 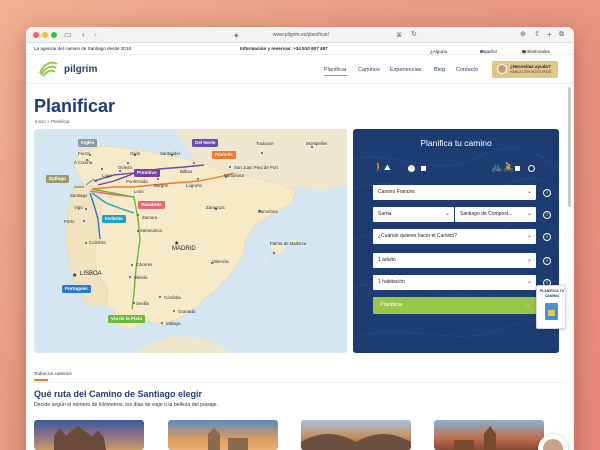 What do you see at coordinates (48, 69) in the screenshot?
I see `logo-icon` at bounding box center [48, 69].